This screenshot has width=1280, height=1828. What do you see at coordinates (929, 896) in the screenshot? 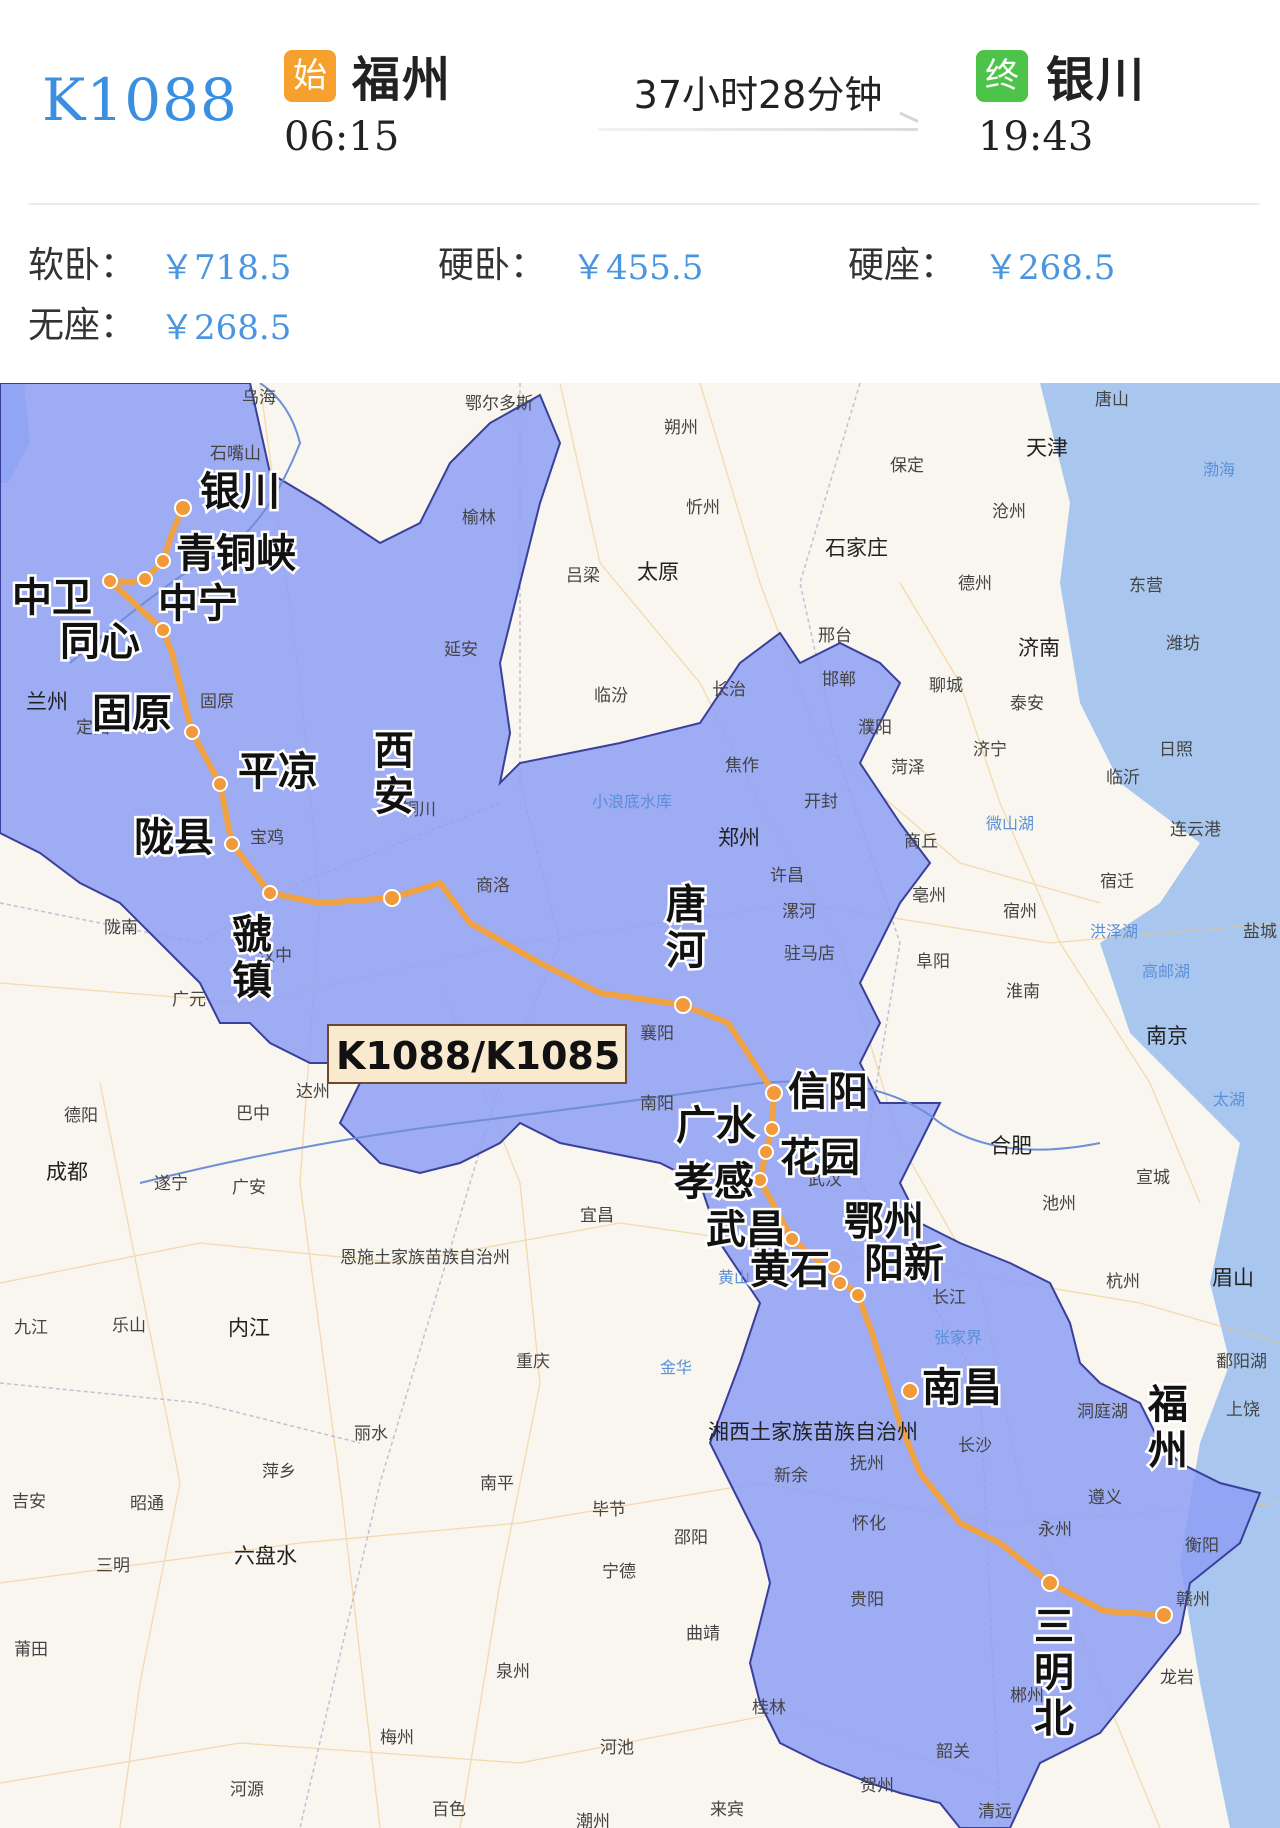
I see `map-city-label: 亳州` at bounding box center [929, 896].